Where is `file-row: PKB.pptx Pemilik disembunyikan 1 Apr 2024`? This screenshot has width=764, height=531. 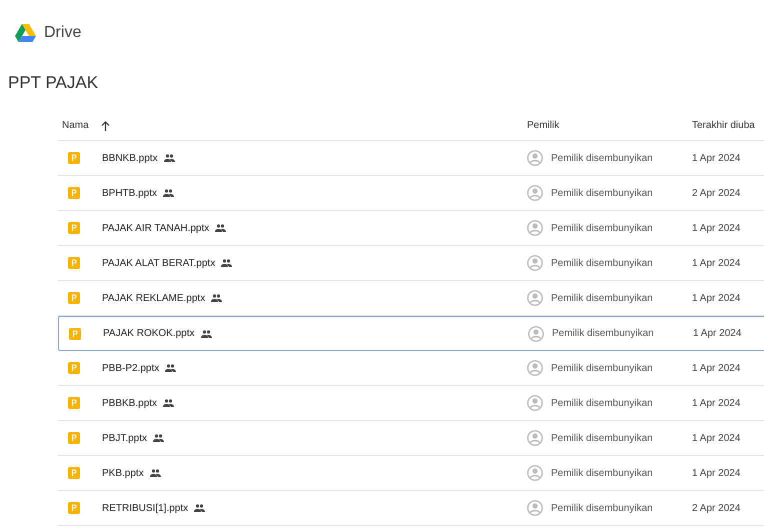 file-row: PKB.pptx Pemilik disembunyikan 1 Apr 2024 is located at coordinates (411, 473).